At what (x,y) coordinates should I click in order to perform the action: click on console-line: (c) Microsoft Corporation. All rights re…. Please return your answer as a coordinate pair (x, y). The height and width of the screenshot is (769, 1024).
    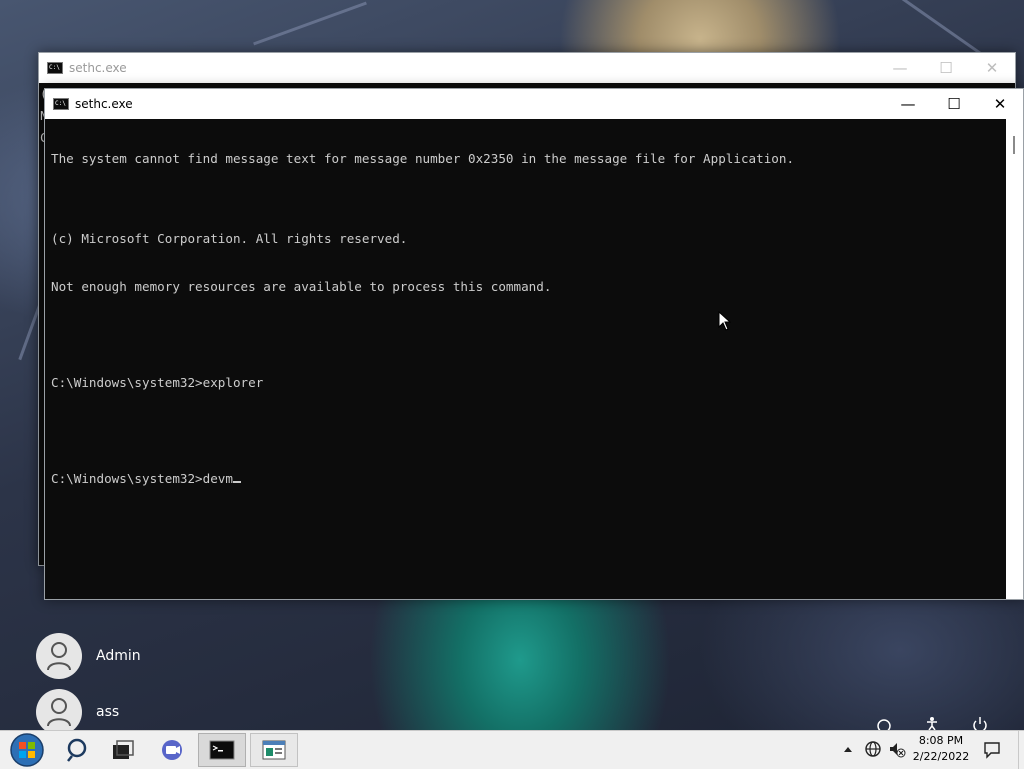
    Looking at the image, I should click on (229, 238).